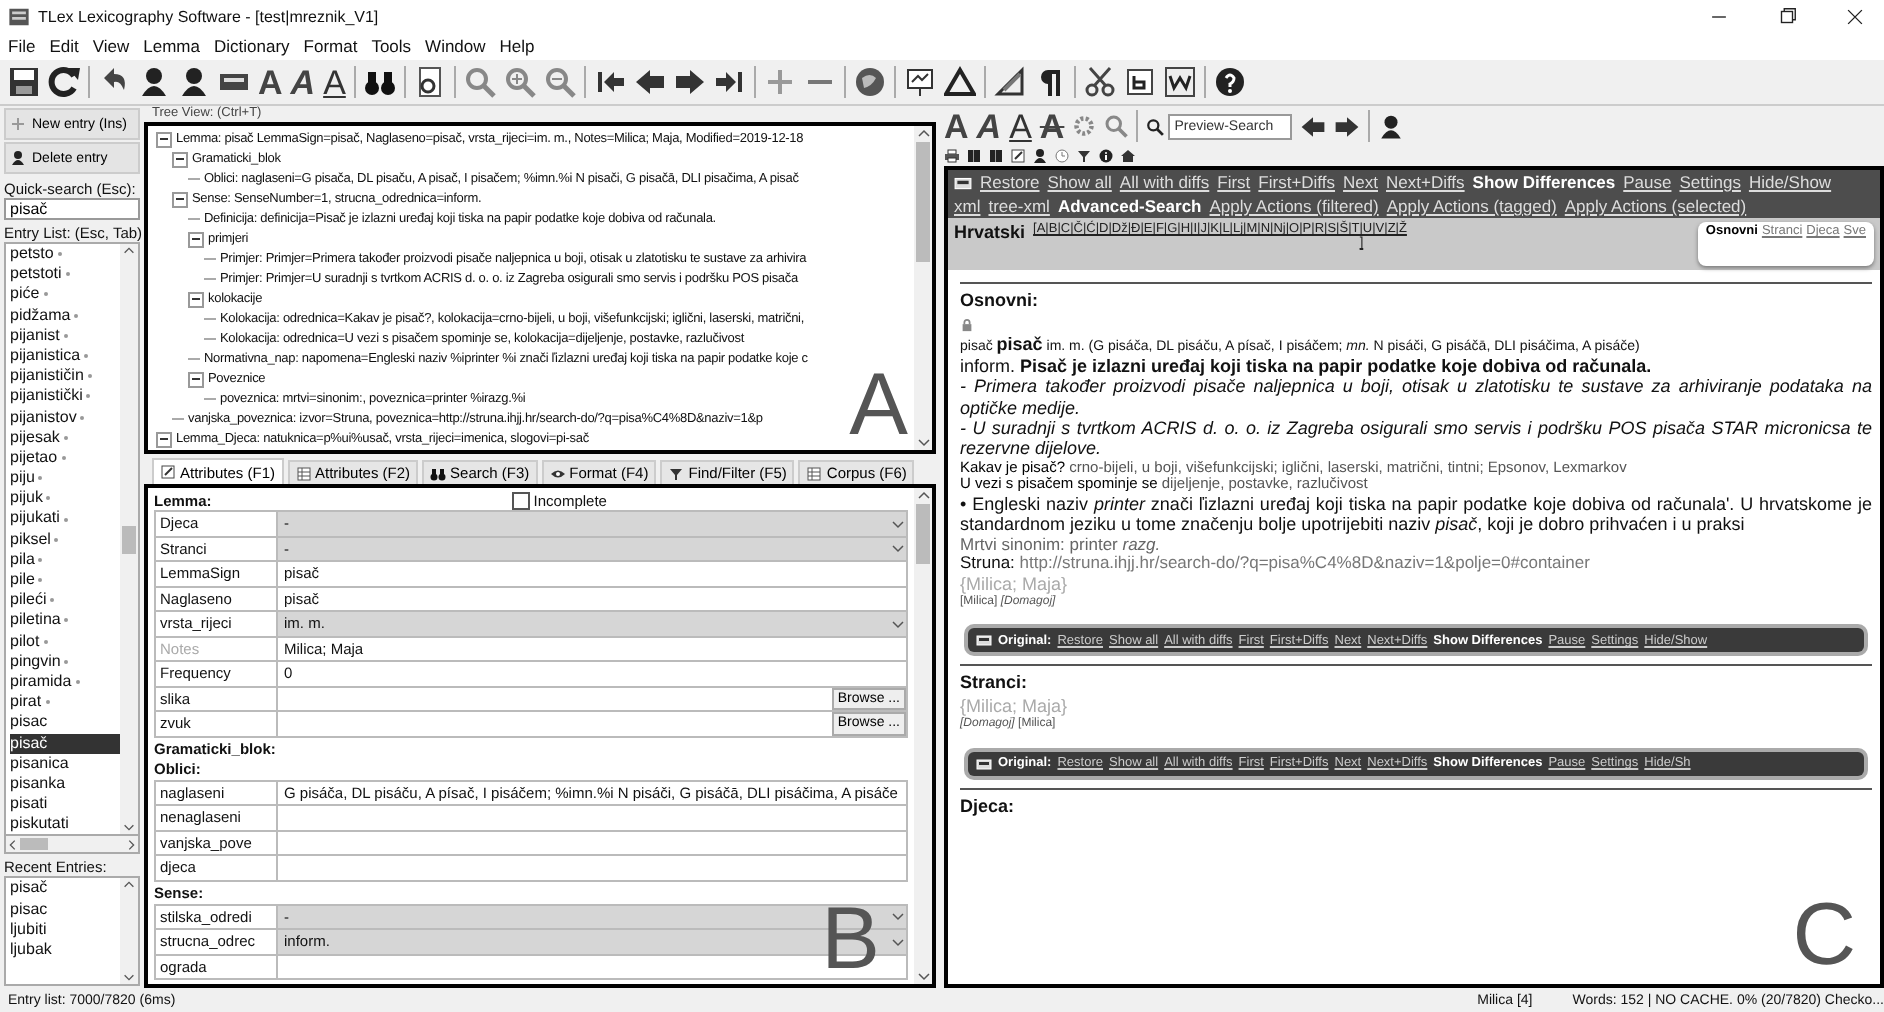 The image size is (1884, 1012). What do you see at coordinates (65, 702) in the screenshot?
I see `entry-list-item: pirat` at bounding box center [65, 702].